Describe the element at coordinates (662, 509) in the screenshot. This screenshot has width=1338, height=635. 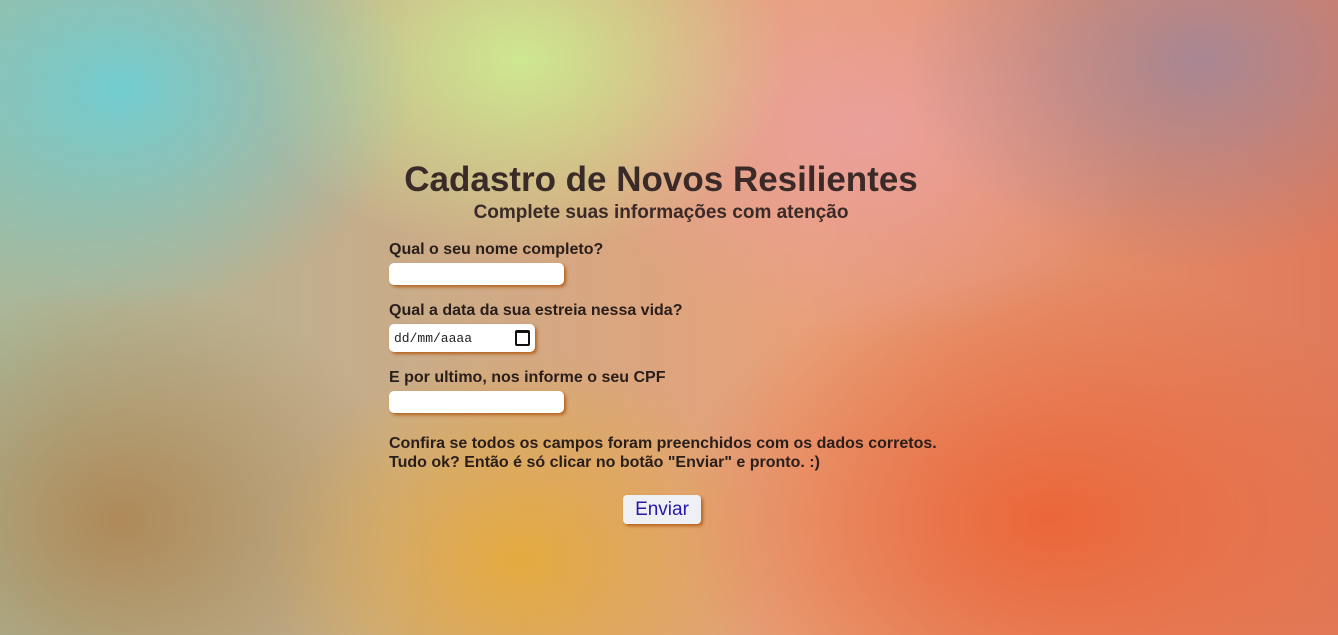
I see `submit-button: Enviar` at that location.